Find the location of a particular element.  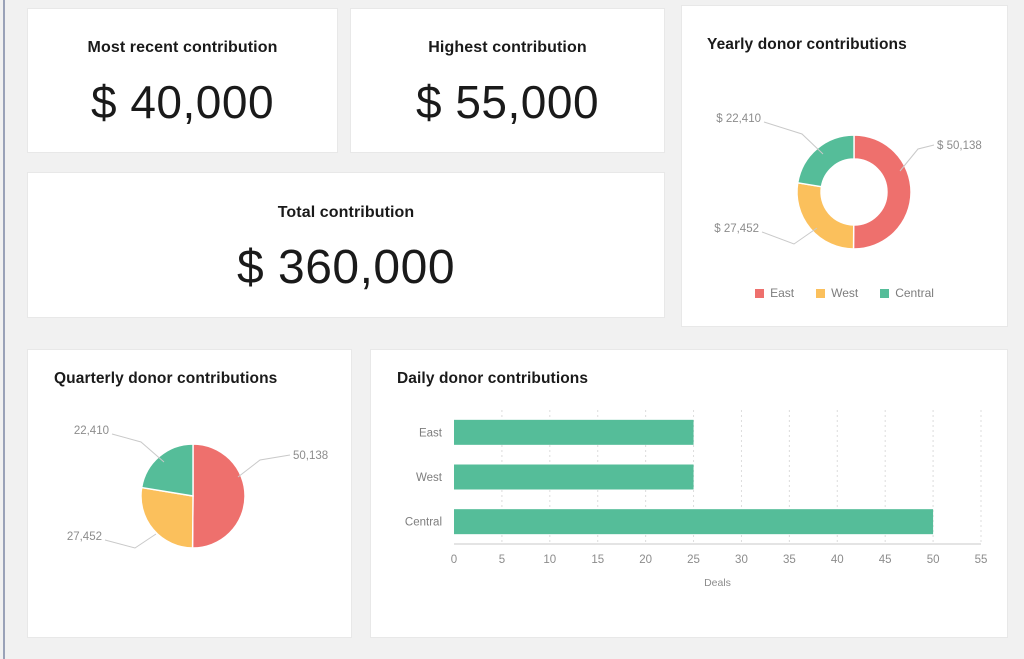

bar-east is located at coordinates (574, 432).